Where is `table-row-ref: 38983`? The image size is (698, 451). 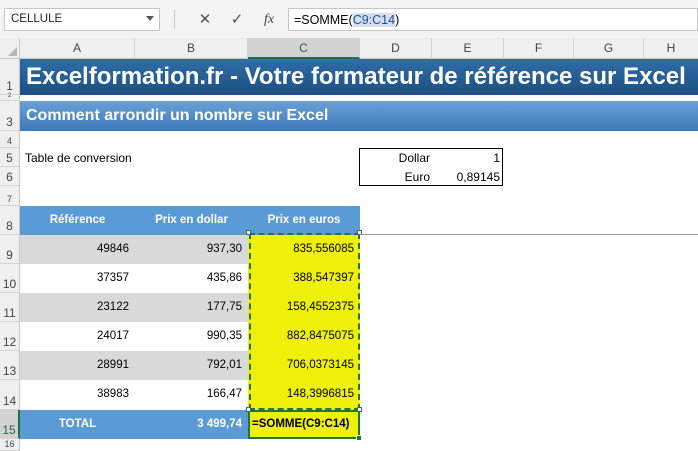 table-row-ref: 38983 is located at coordinates (77, 395).